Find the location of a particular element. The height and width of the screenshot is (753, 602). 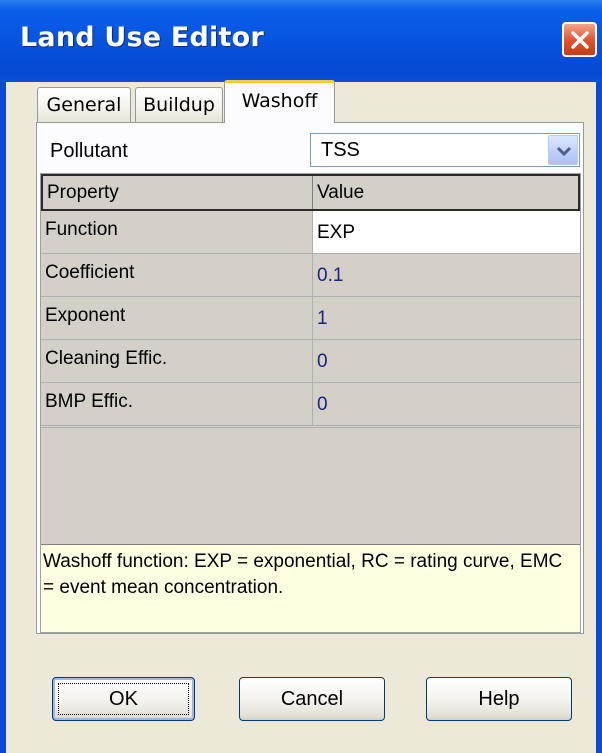

function-value-field: EXP is located at coordinates (446, 232).